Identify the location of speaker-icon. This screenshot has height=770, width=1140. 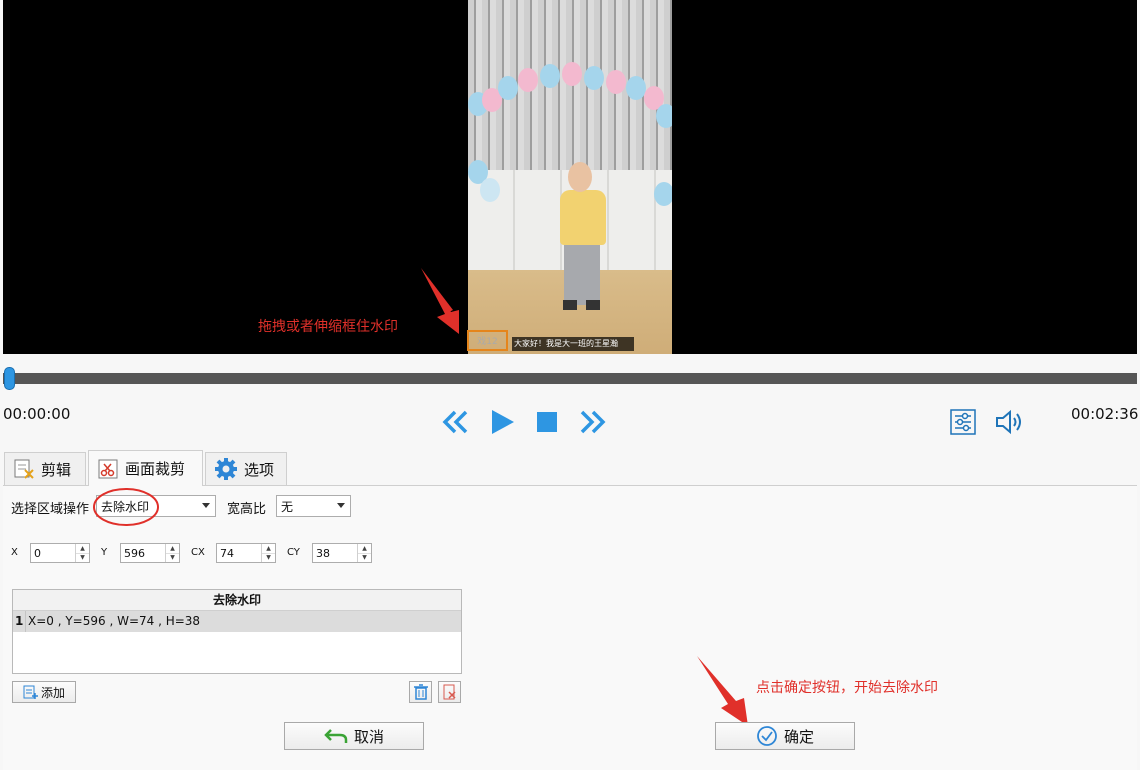
(1008, 422).